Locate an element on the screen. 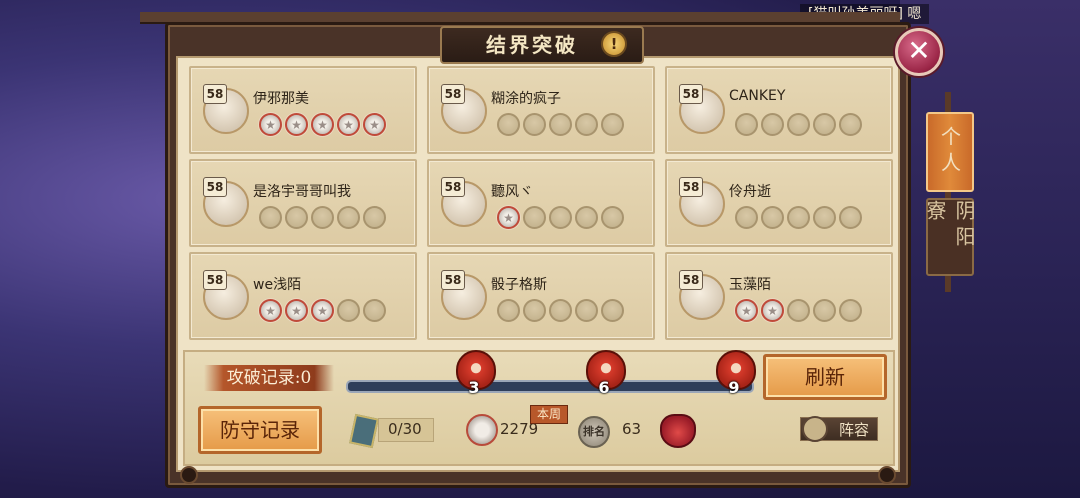 Image resolution: width=1080 pixels, height=498 pixels. tab-personal: 个人 is located at coordinates (950, 152).